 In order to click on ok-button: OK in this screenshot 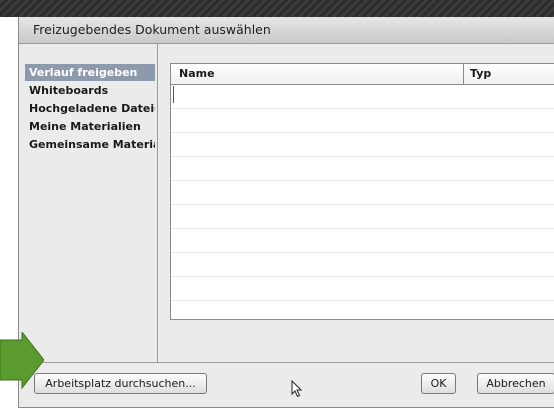, I will do `click(438, 383)`.